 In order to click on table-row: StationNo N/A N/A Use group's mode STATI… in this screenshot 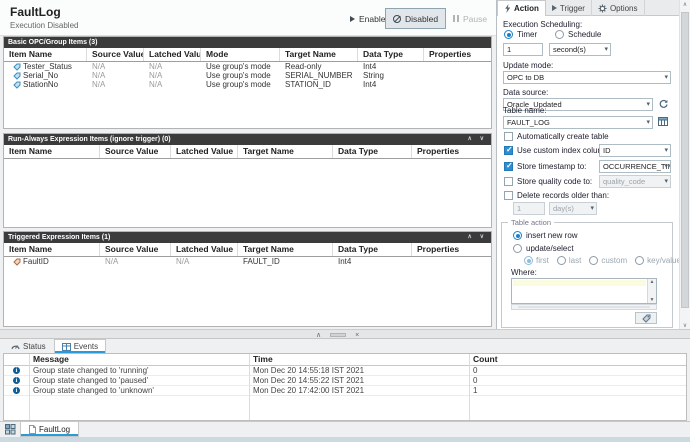, I will do `click(247, 84)`.